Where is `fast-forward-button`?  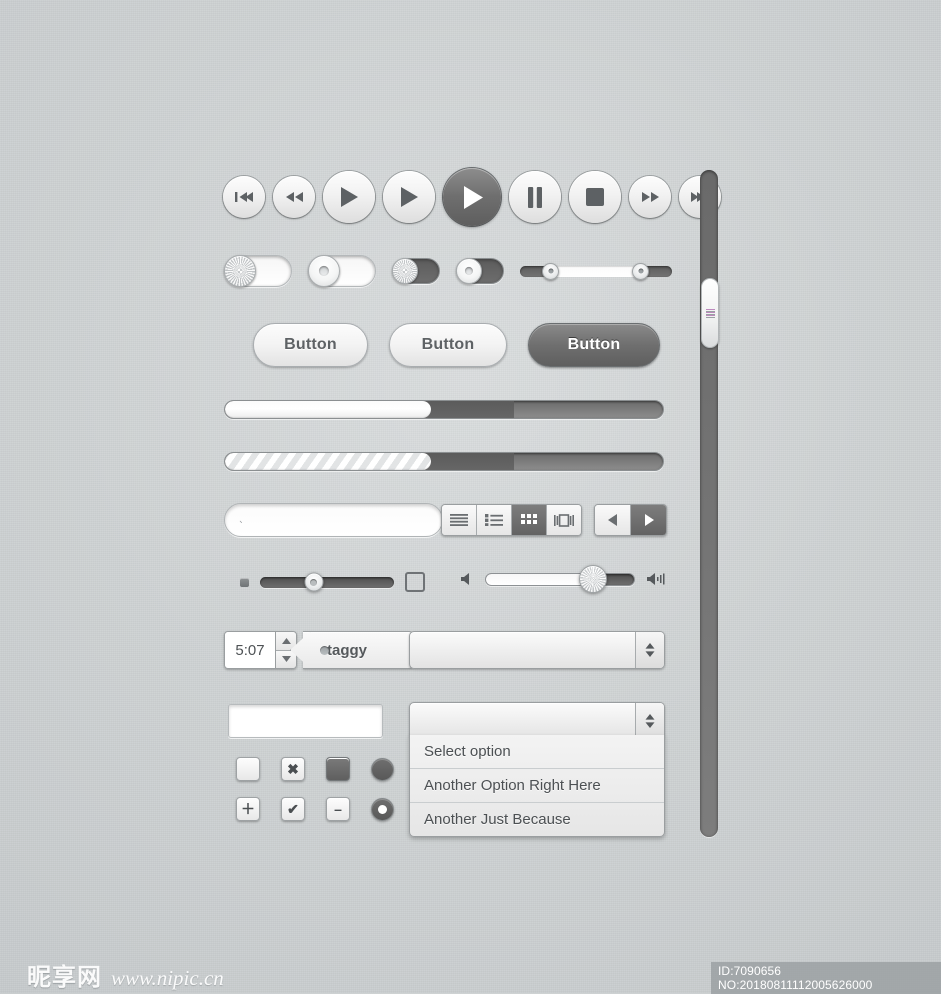
fast-forward-button is located at coordinates (650, 197).